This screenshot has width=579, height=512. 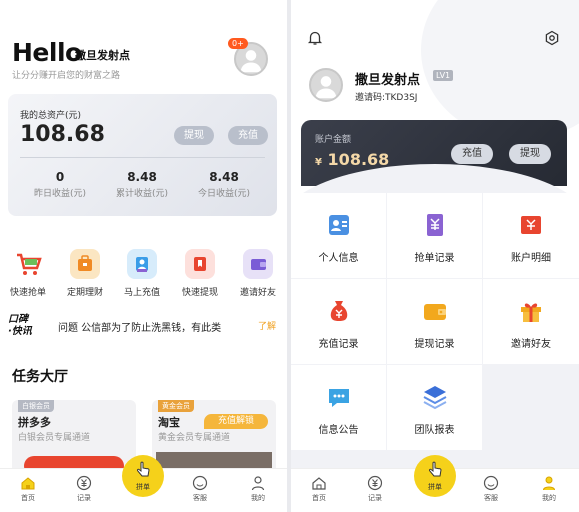 I want to click on task-desc: 白银会员专属通道, so click(x=54, y=438).